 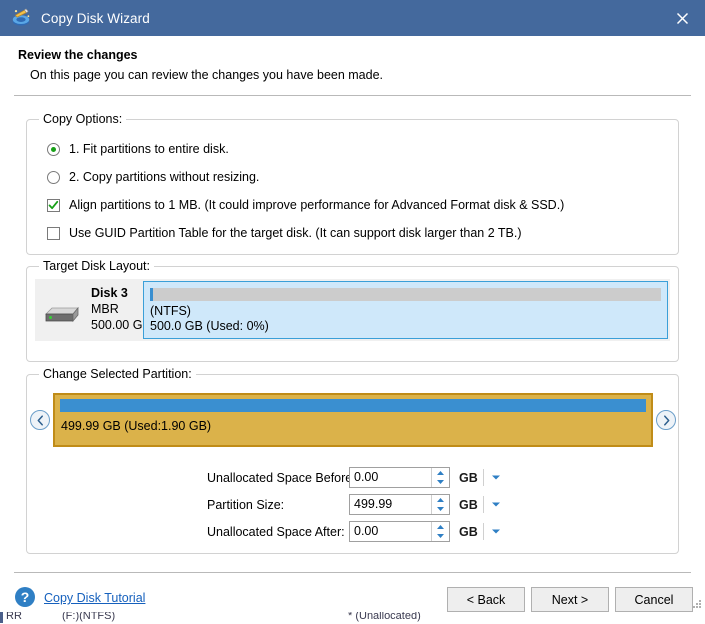 I want to click on target-disk-partition-fs: (NTFS), so click(x=170, y=311).